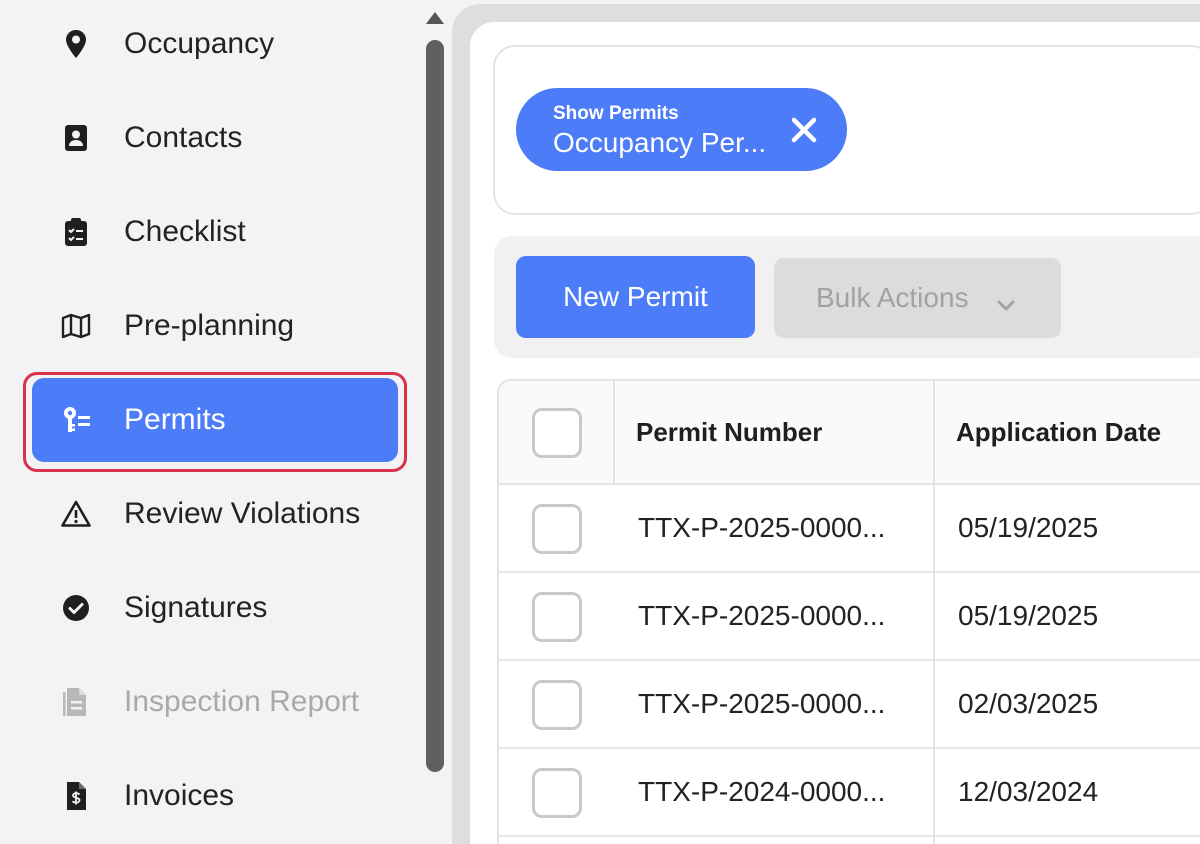 The image size is (1200, 844). Describe the element at coordinates (729, 432) in the screenshot. I see `column-header-permit-number: Permit Number` at that location.